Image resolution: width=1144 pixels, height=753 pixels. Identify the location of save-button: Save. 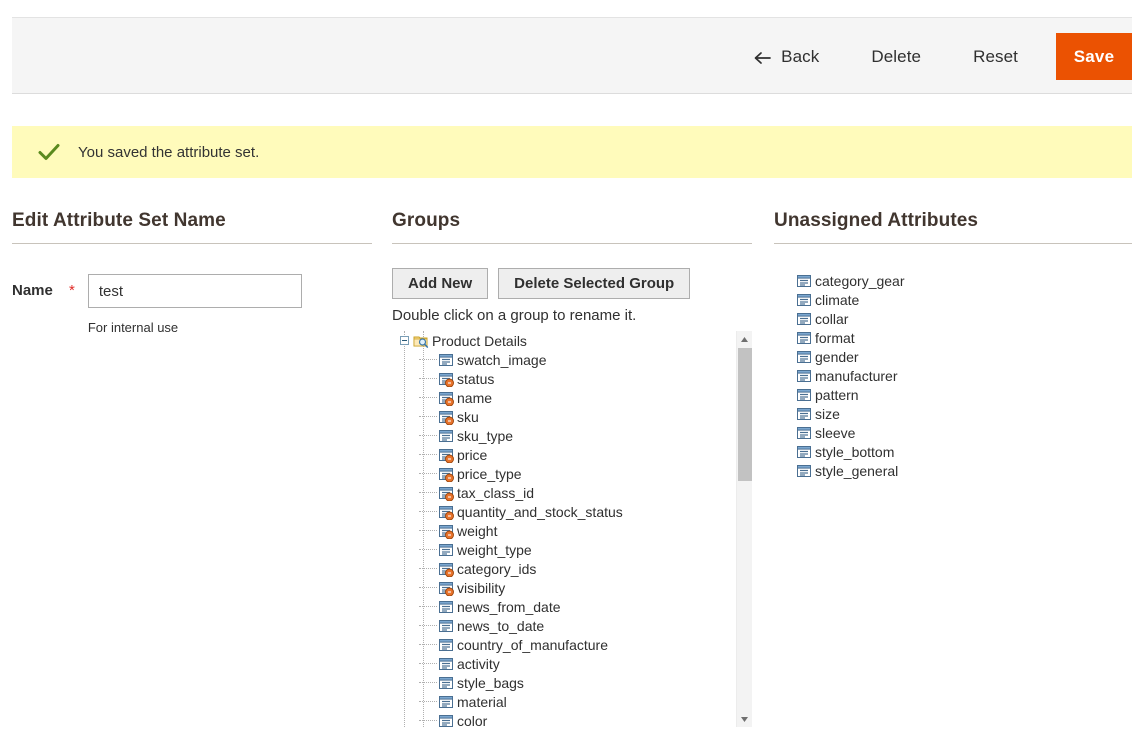
(1094, 56).